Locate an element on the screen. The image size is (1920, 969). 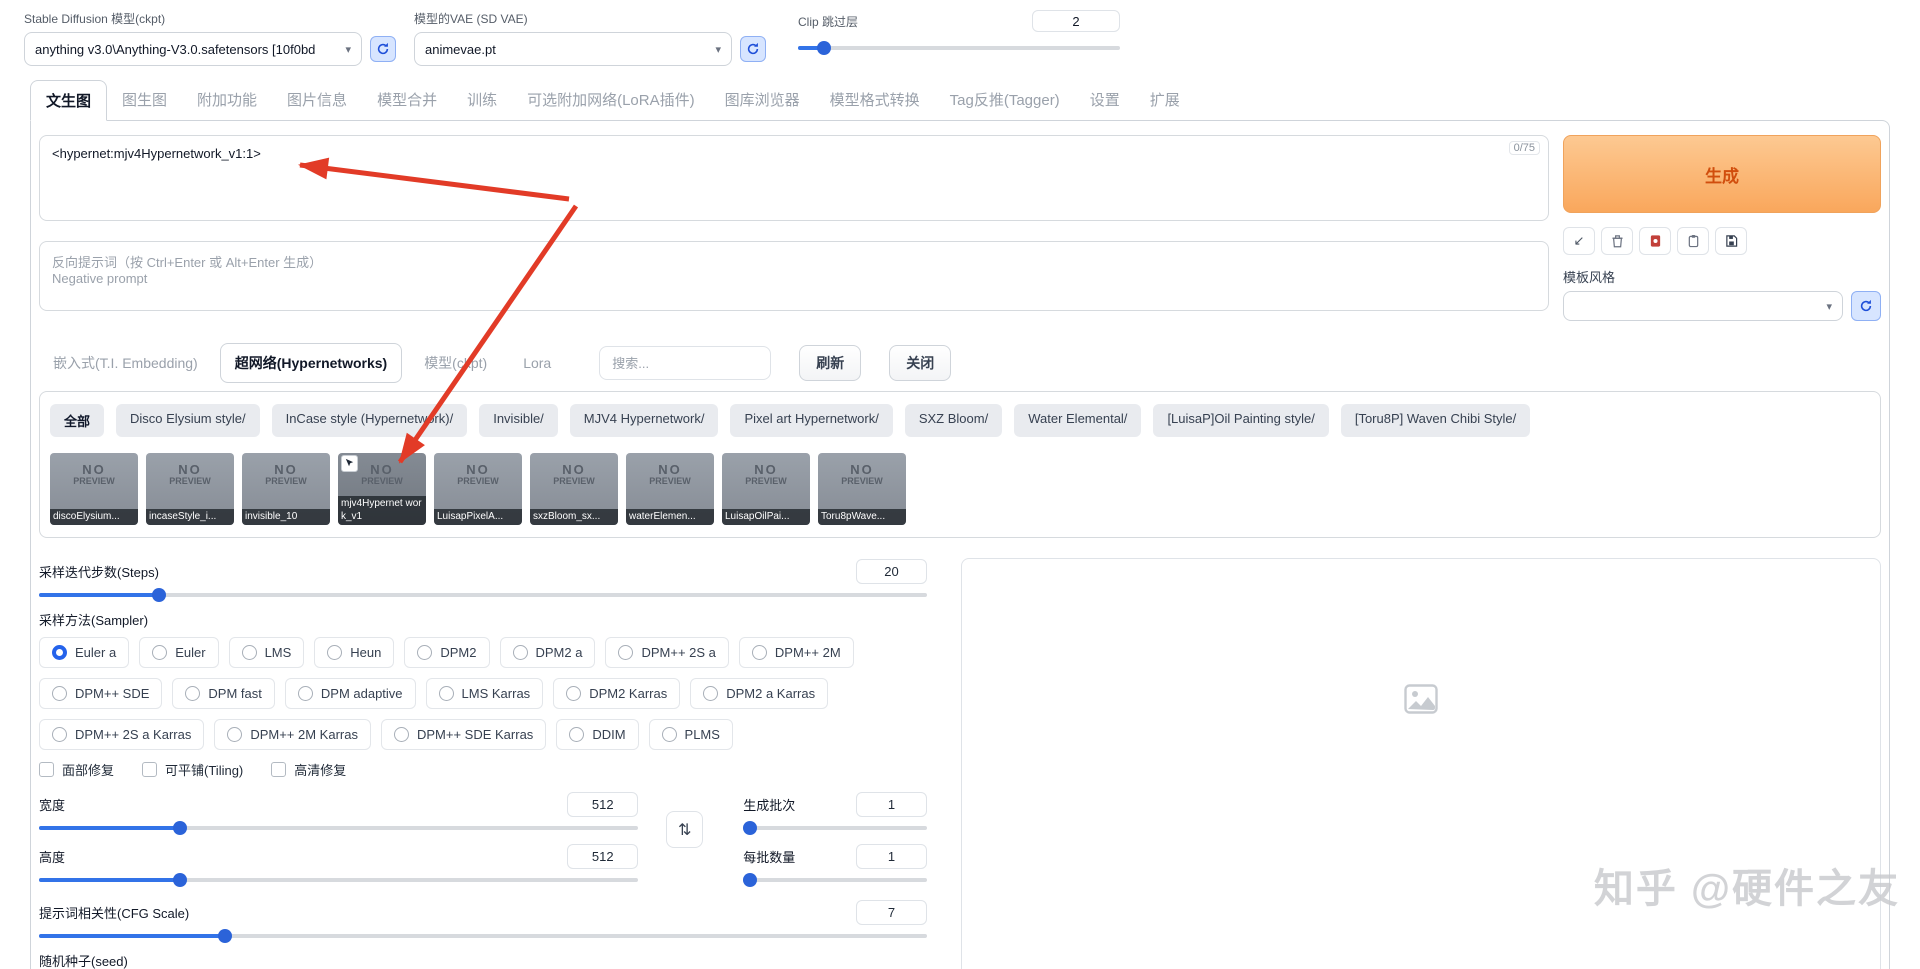
cfg-slider is located at coordinates (483, 936).